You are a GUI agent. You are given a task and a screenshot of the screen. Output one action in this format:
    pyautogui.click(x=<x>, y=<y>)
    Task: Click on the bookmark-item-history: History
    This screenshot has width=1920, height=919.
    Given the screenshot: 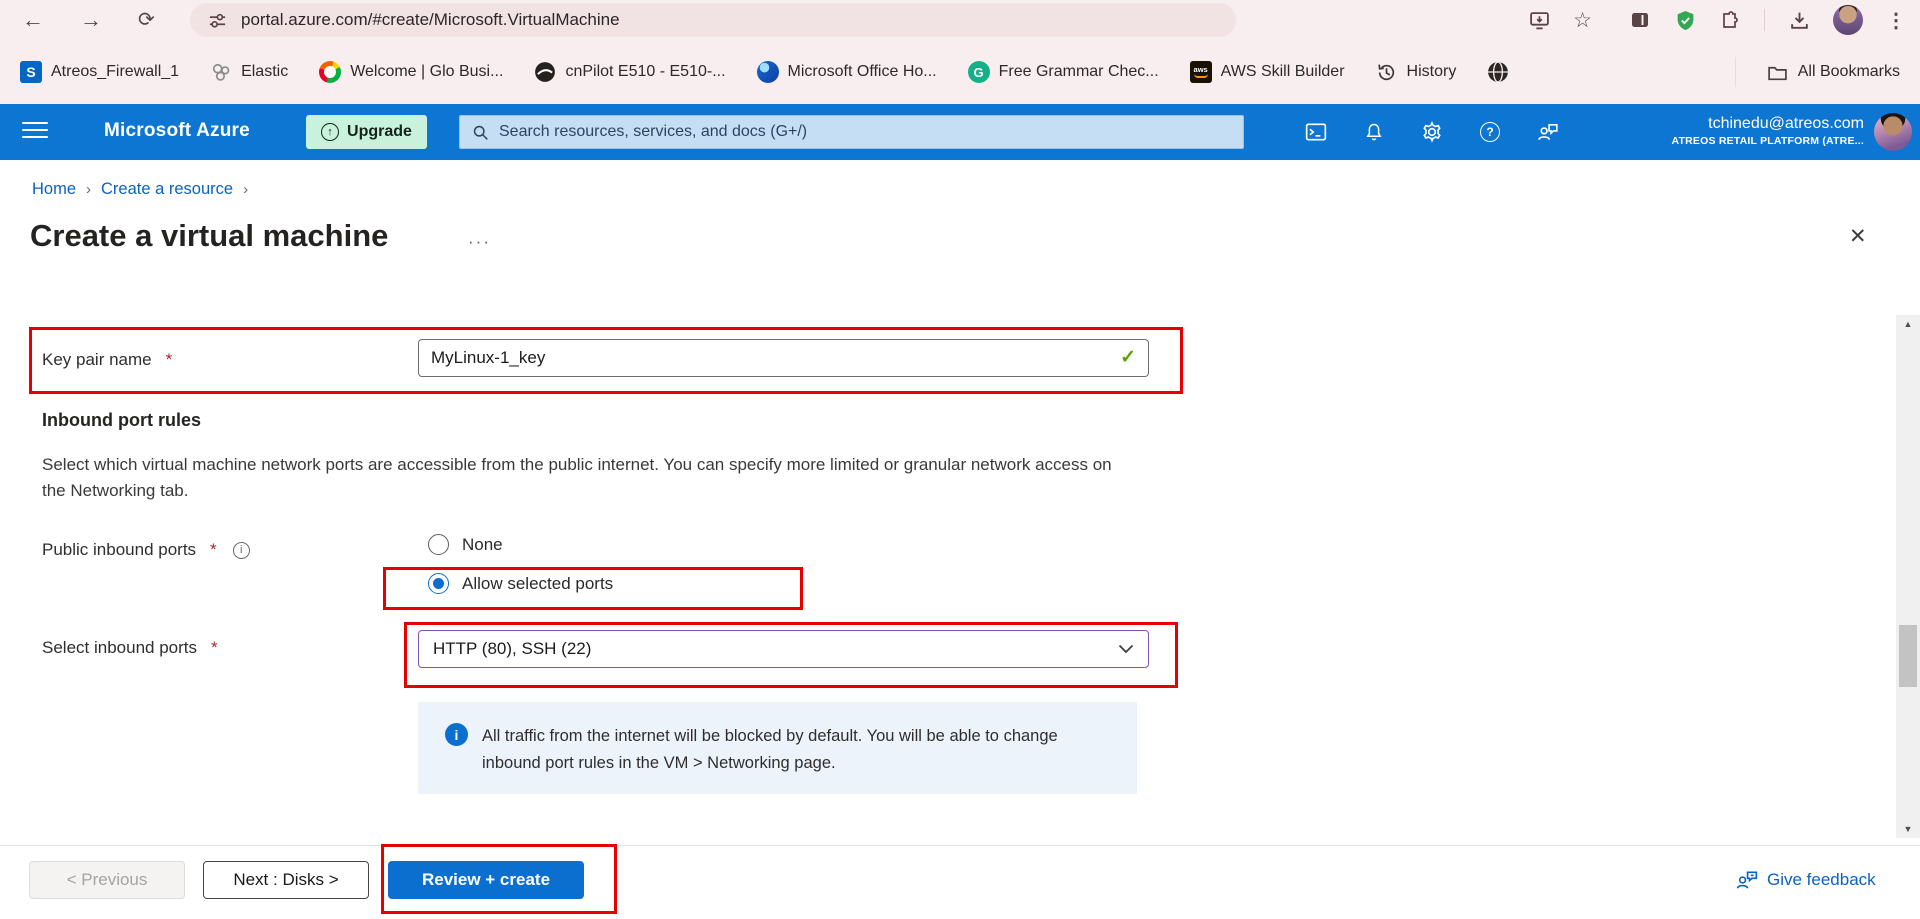 What is the action you would take?
    pyautogui.click(x=1416, y=72)
    